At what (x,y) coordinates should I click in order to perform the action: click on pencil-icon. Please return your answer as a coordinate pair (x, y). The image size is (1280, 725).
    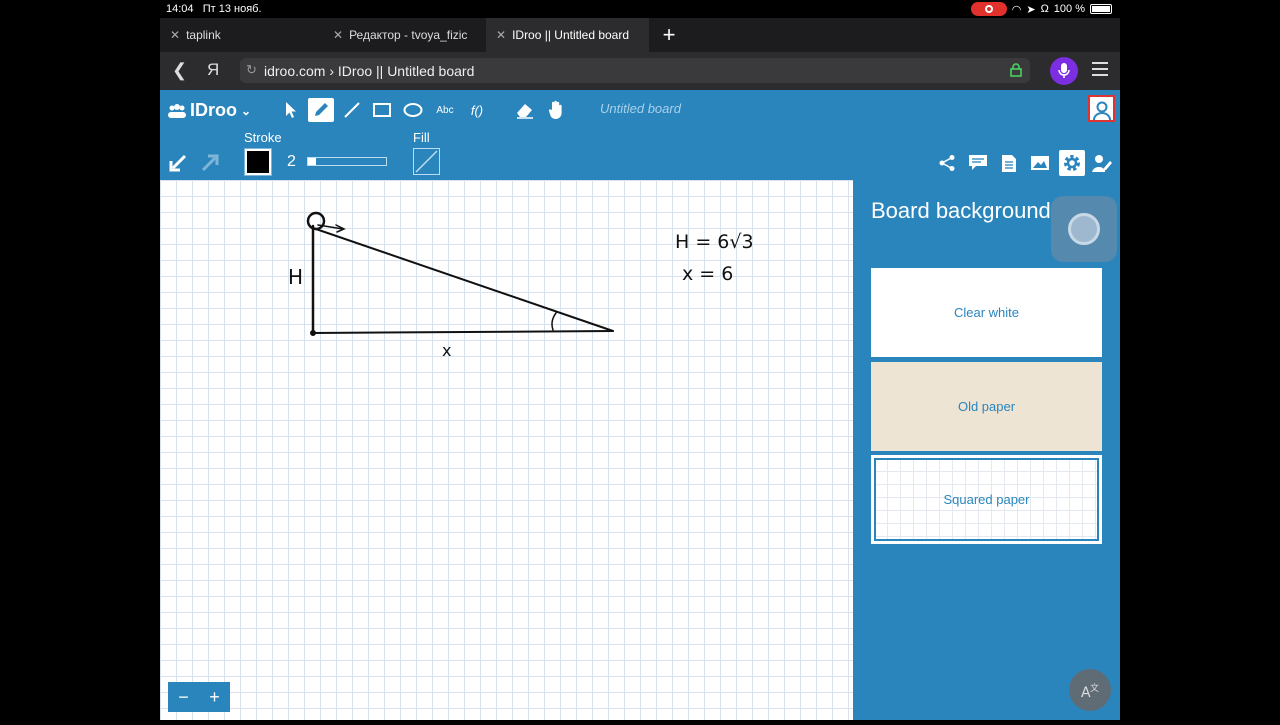
    Looking at the image, I should click on (321, 109).